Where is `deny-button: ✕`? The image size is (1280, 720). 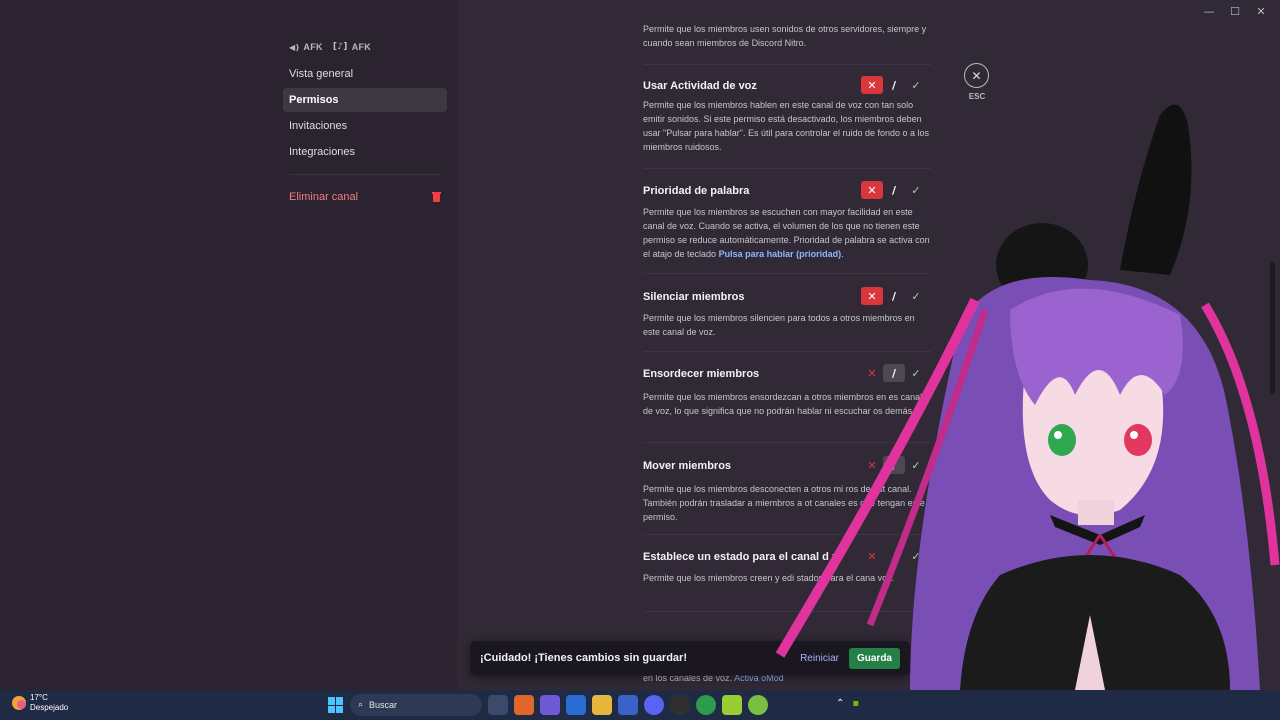 deny-button: ✕ is located at coordinates (872, 85).